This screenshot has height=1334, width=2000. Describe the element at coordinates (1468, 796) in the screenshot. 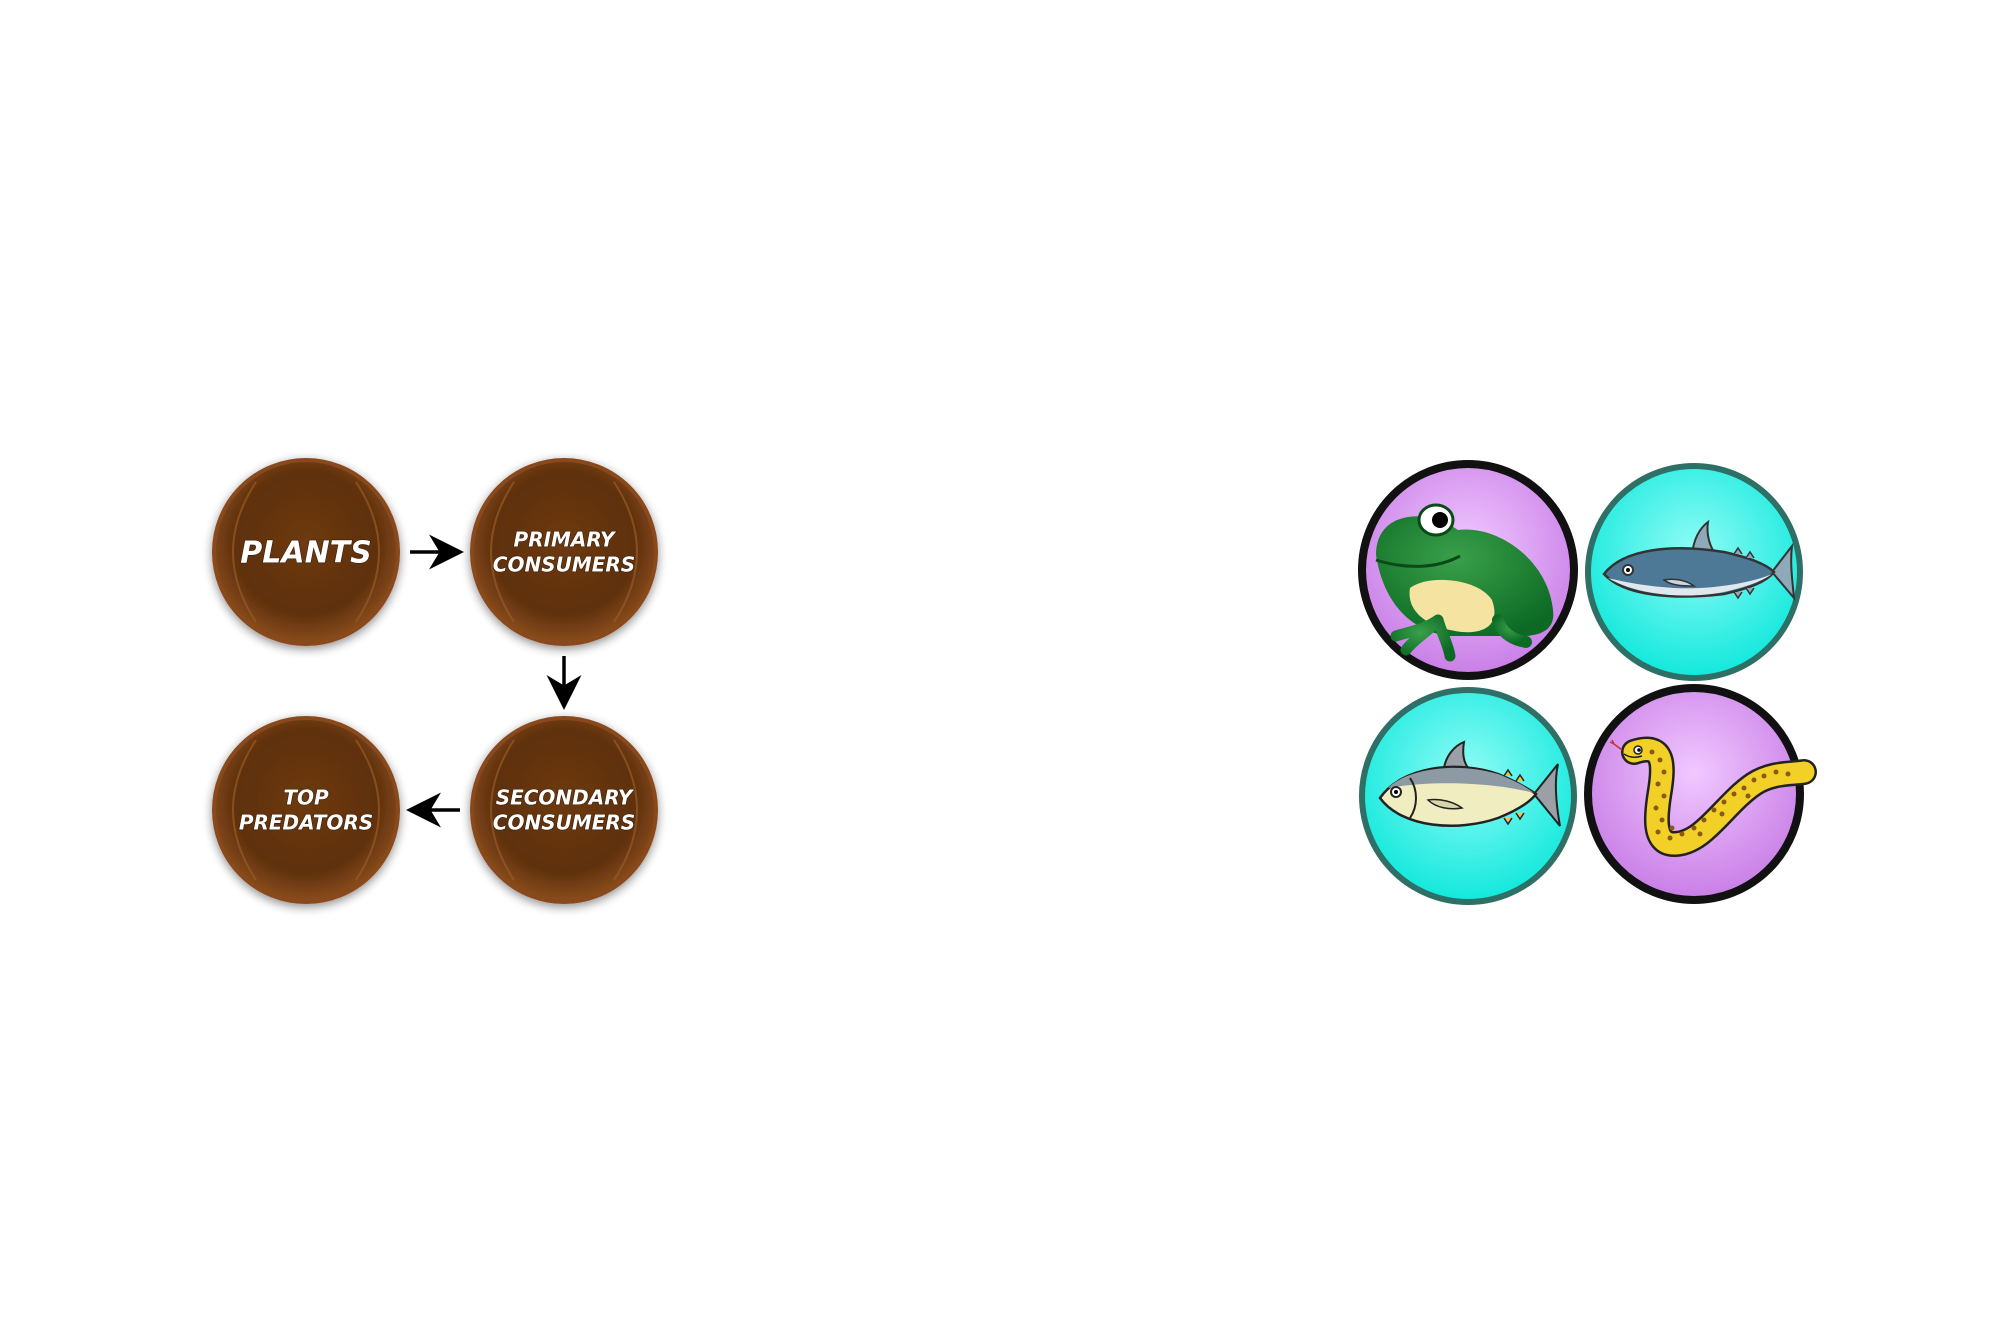

I see `organism-tuna` at that location.